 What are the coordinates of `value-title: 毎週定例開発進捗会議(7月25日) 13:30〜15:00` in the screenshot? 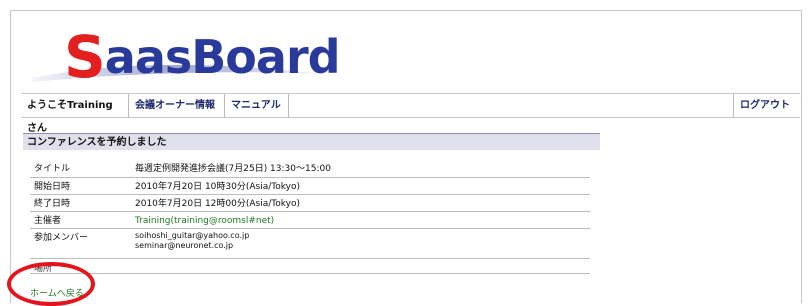 It's located at (233, 169).